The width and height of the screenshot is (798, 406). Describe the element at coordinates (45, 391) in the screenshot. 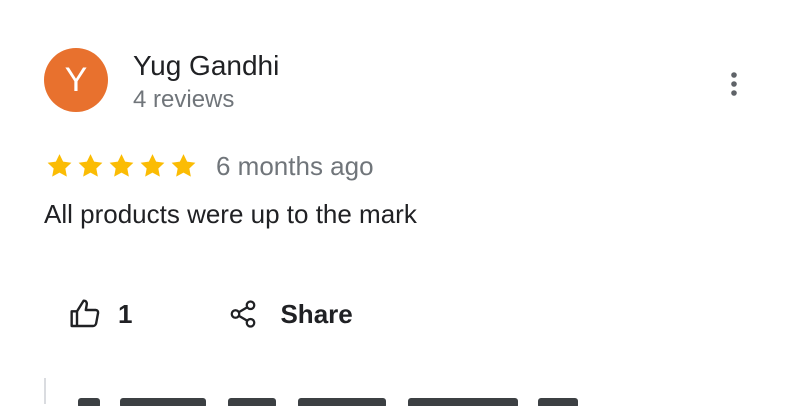

I see `reply-divider` at that location.